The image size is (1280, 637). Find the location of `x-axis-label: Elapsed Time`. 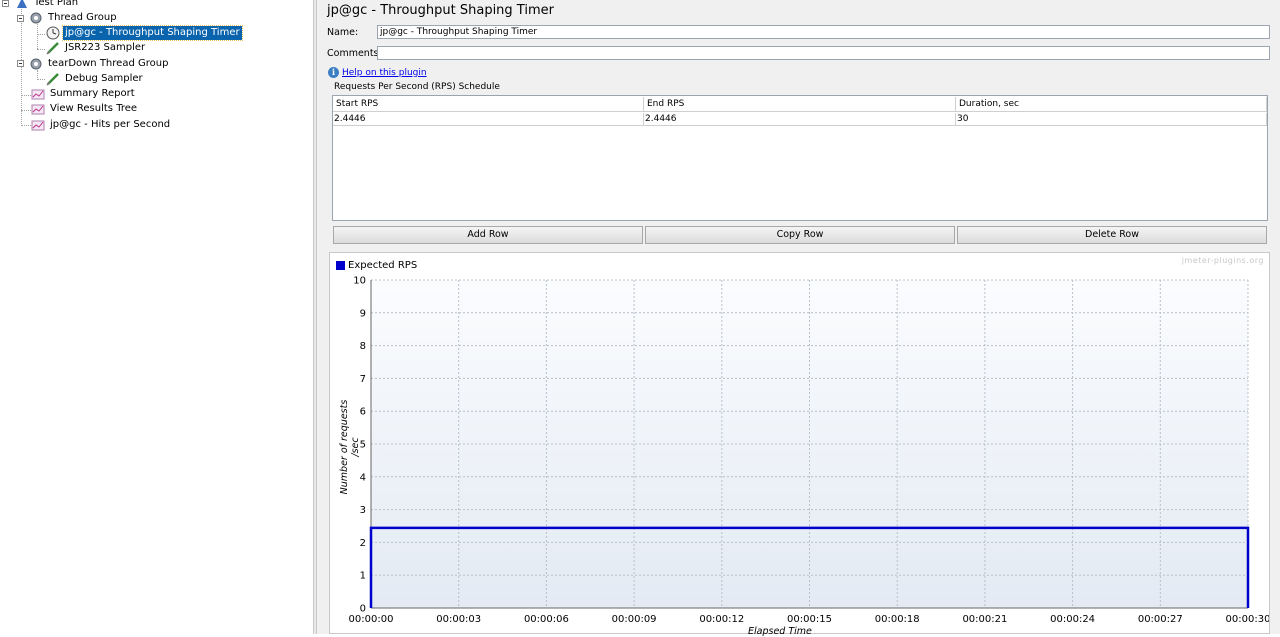

x-axis-label: Elapsed Time is located at coordinates (780, 631).